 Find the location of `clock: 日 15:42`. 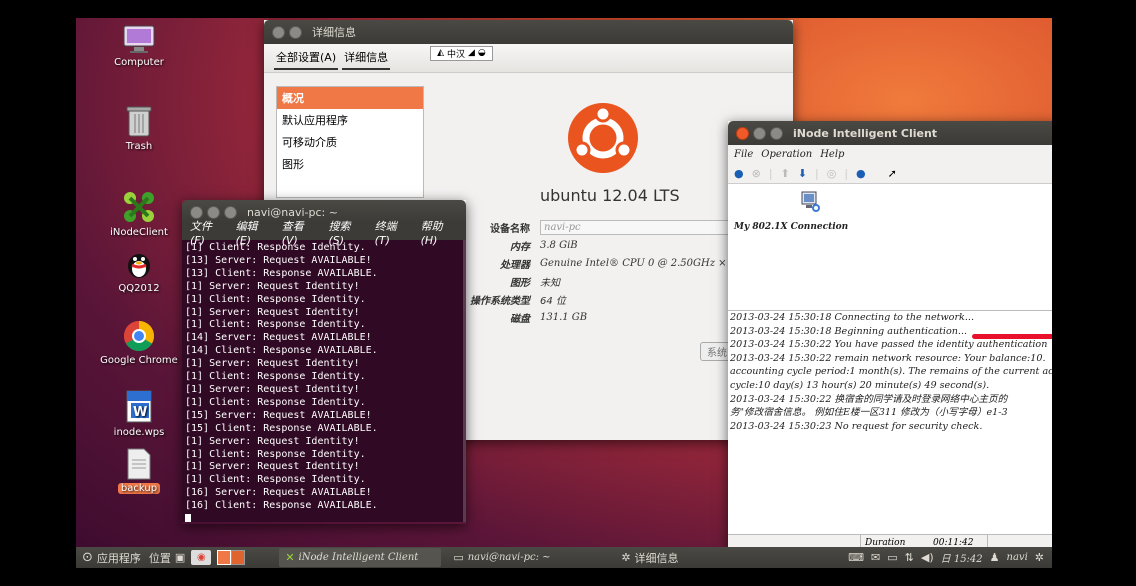

clock: 日 15:42 is located at coordinates (962, 557).